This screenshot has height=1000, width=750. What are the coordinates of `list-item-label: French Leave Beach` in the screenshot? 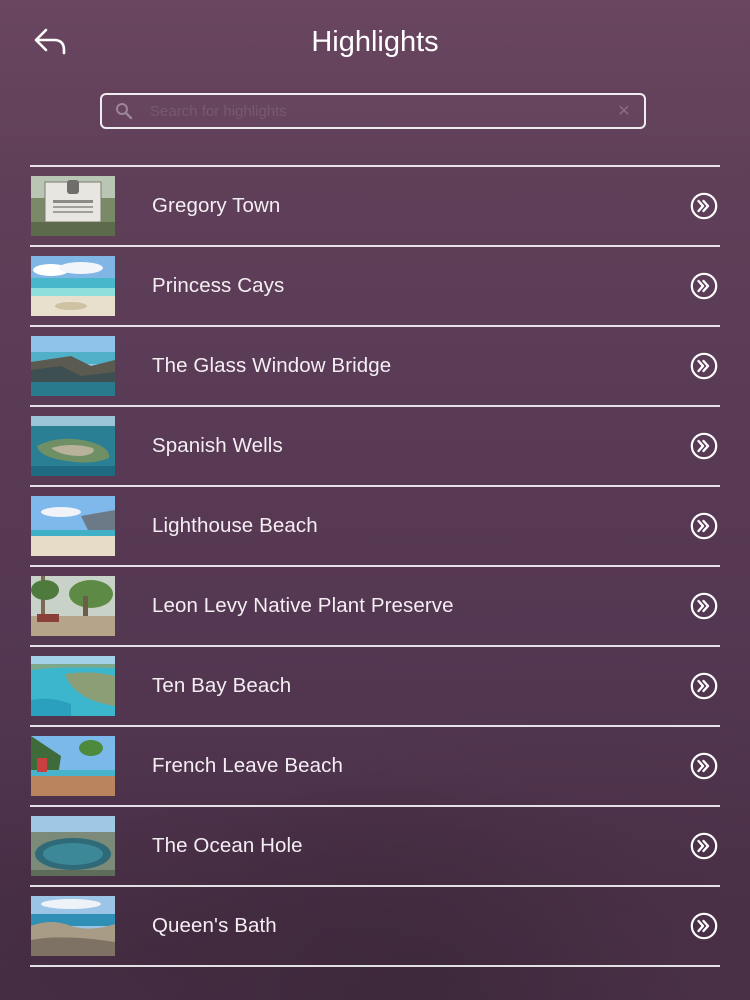 It's located at (247, 765).